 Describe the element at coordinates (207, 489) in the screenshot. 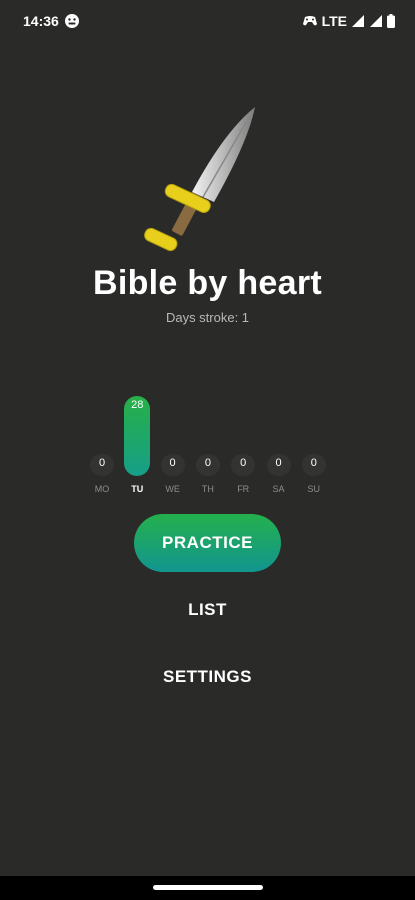

I see `day-label-th: TH` at that location.